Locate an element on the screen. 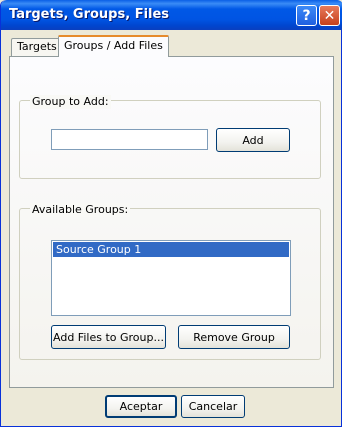 The width and height of the screenshot is (342, 427). ok-button-label: Aceptar is located at coordinates (141, 406).